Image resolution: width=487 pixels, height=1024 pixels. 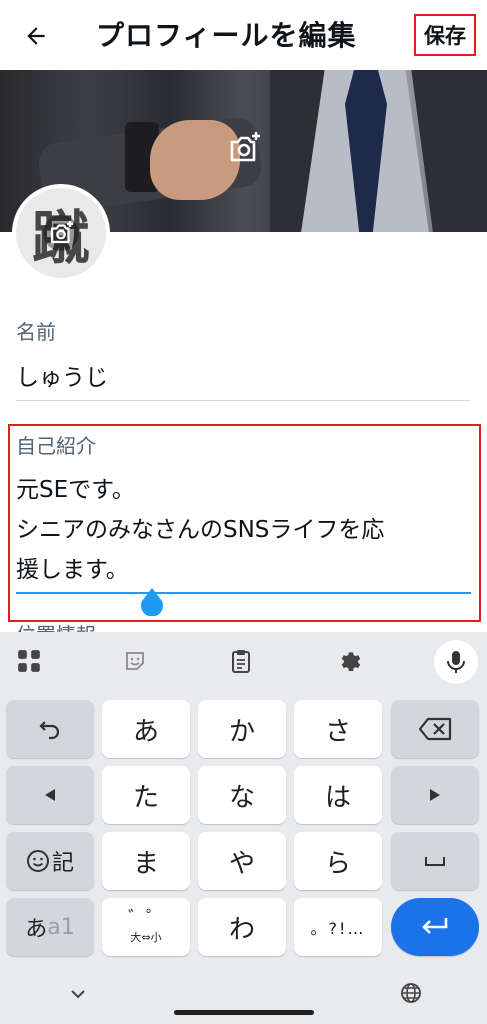 I want to click on undo-key, so click(x=50, y=729).